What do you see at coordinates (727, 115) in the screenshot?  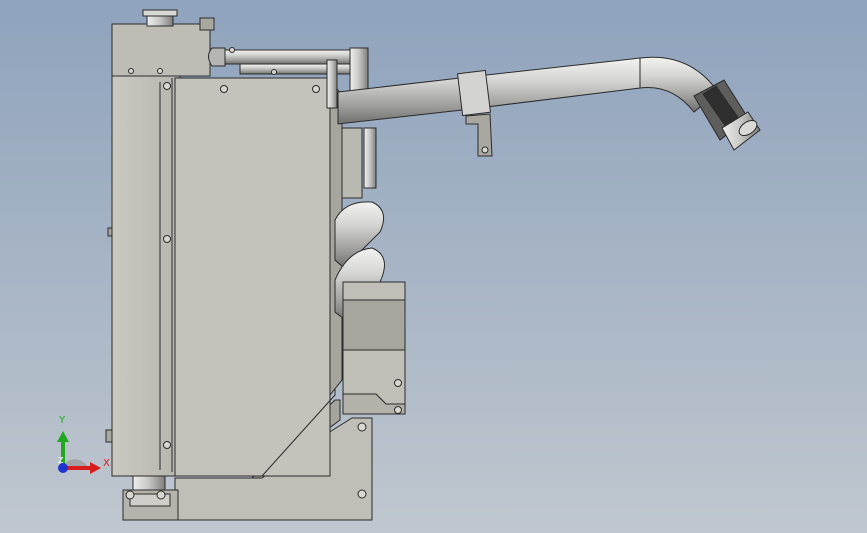 I see `pipe-coupling` at bounding box center [727, 115].